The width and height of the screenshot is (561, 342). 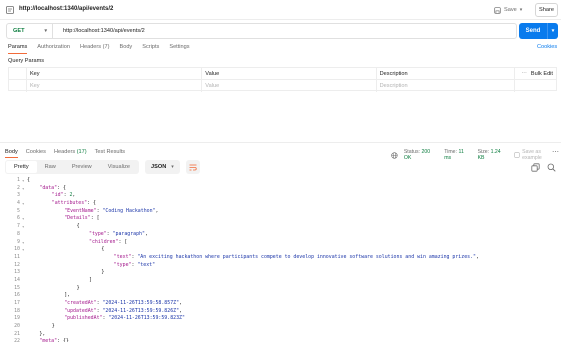 I want to click on json-punctuation: ], so click(x=90, y=279).